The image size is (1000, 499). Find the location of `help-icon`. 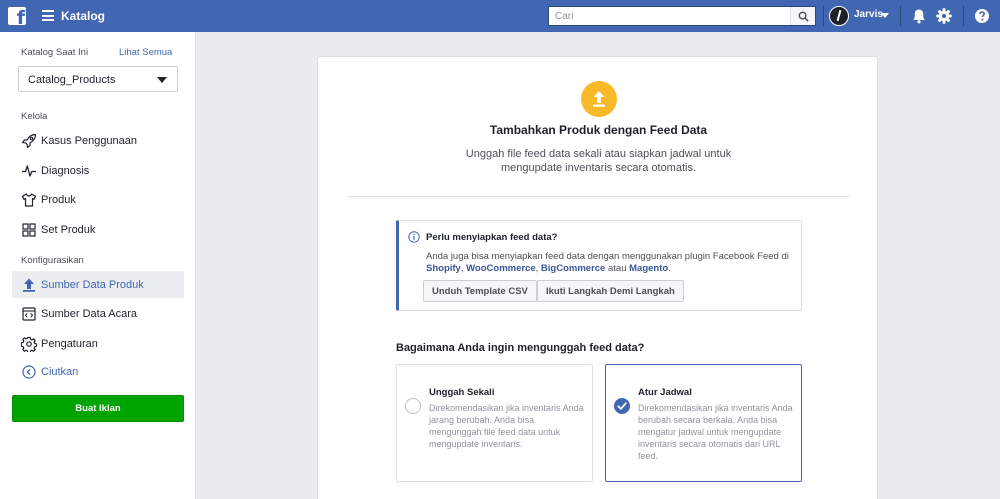

help-icon is located at coordinates (982, 16).